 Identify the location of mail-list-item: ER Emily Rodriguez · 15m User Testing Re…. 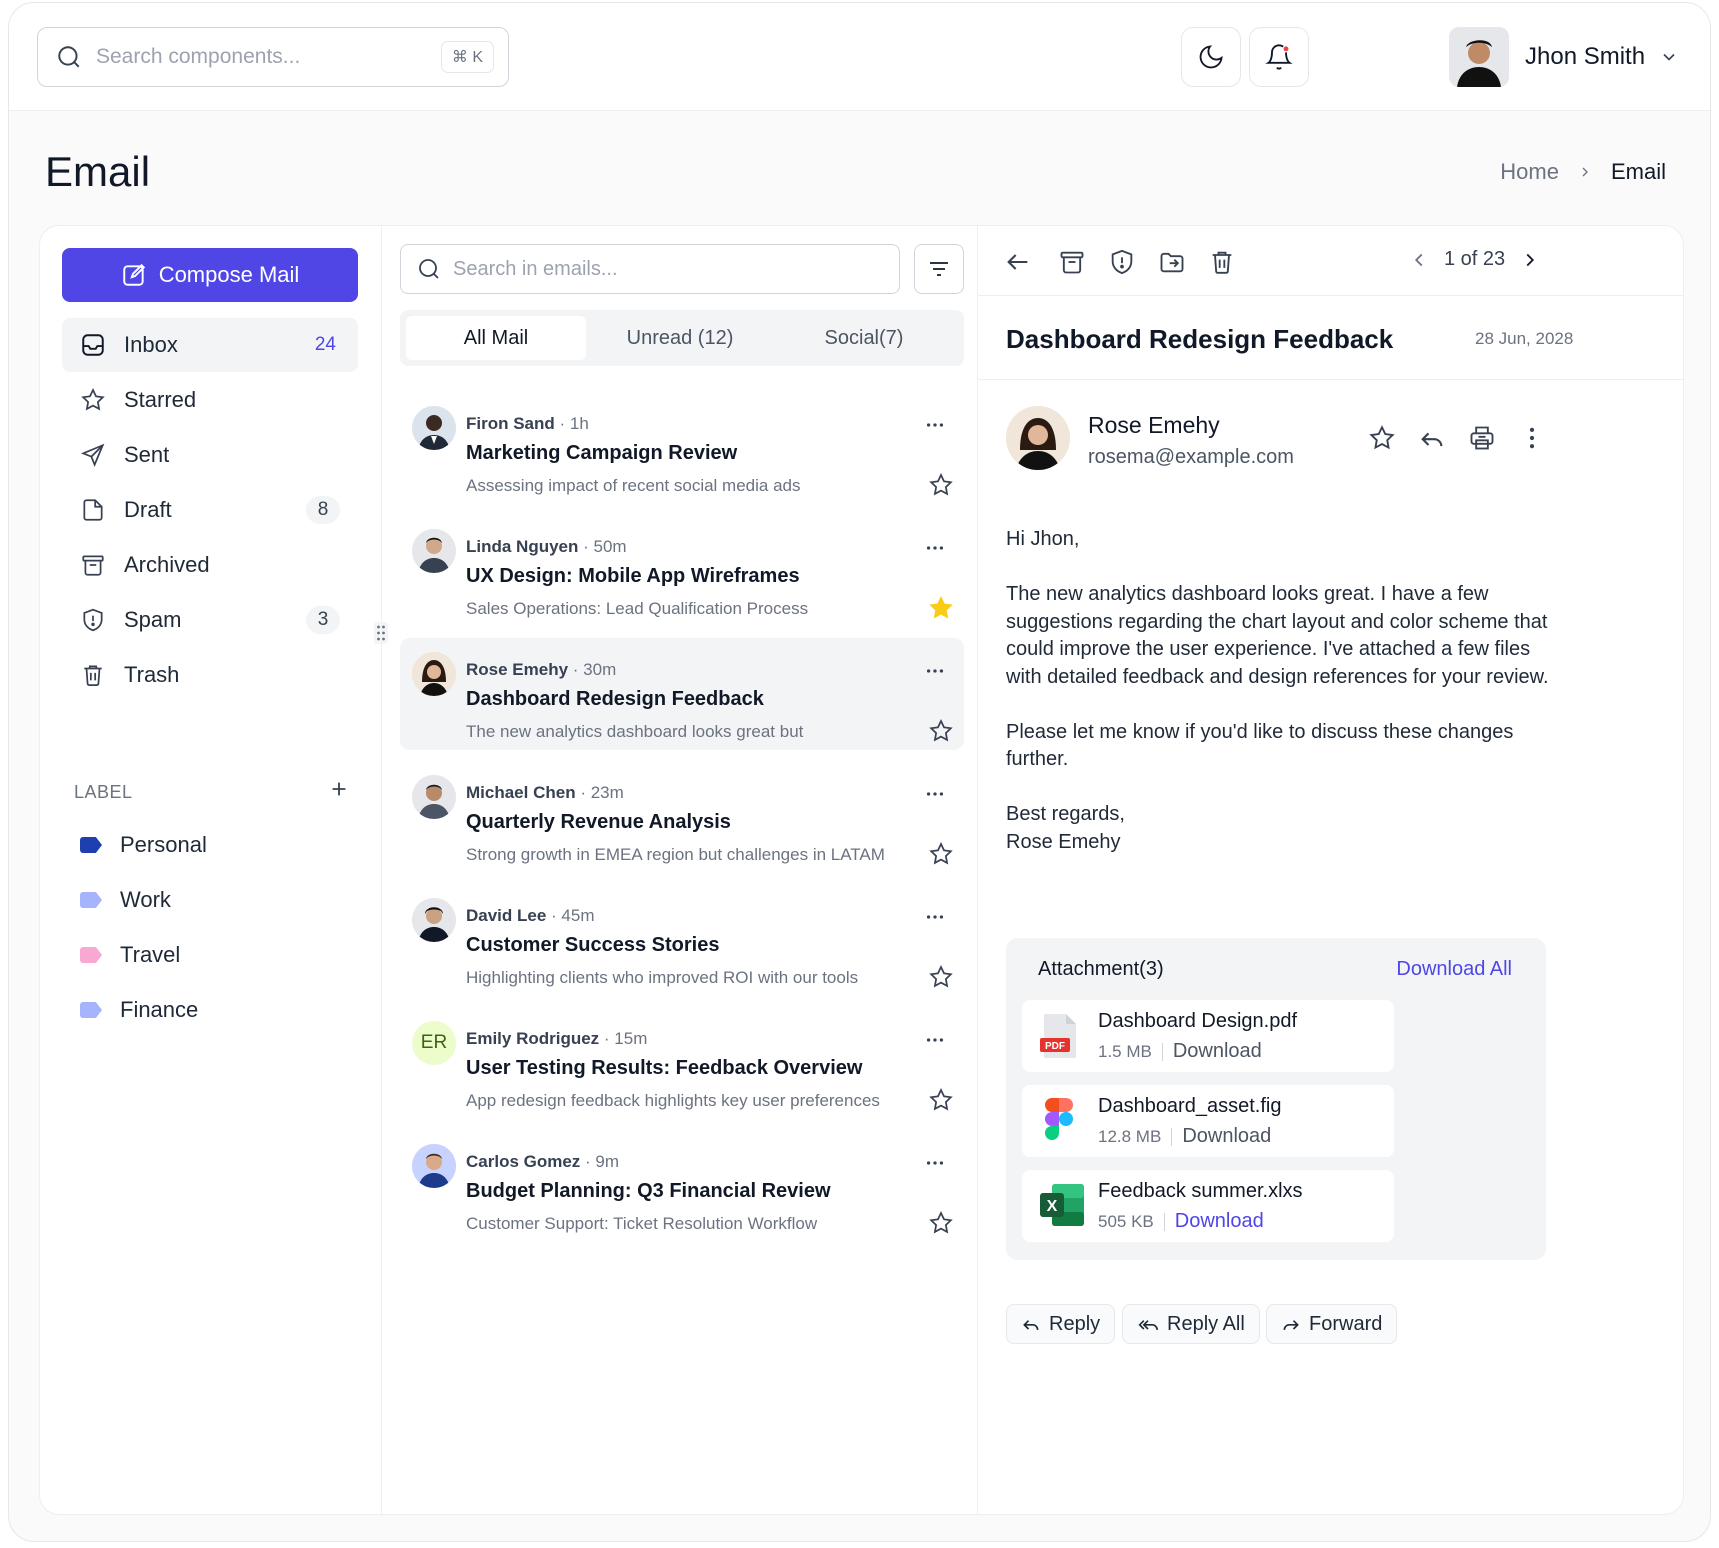
(682, 1063).